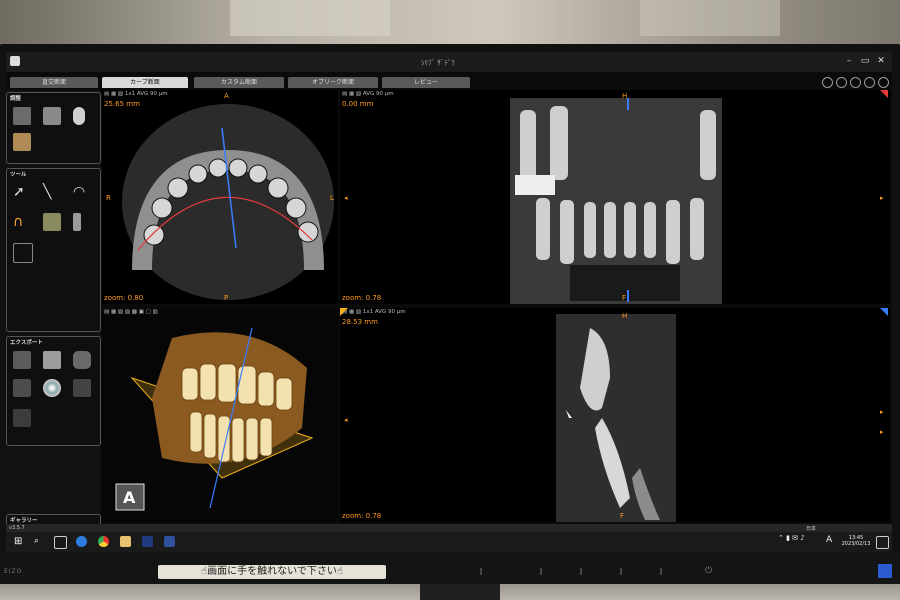  Describe the element at coordinates (622, 516) in the screenshot. I see `cross-label-bottom: F` at that location.